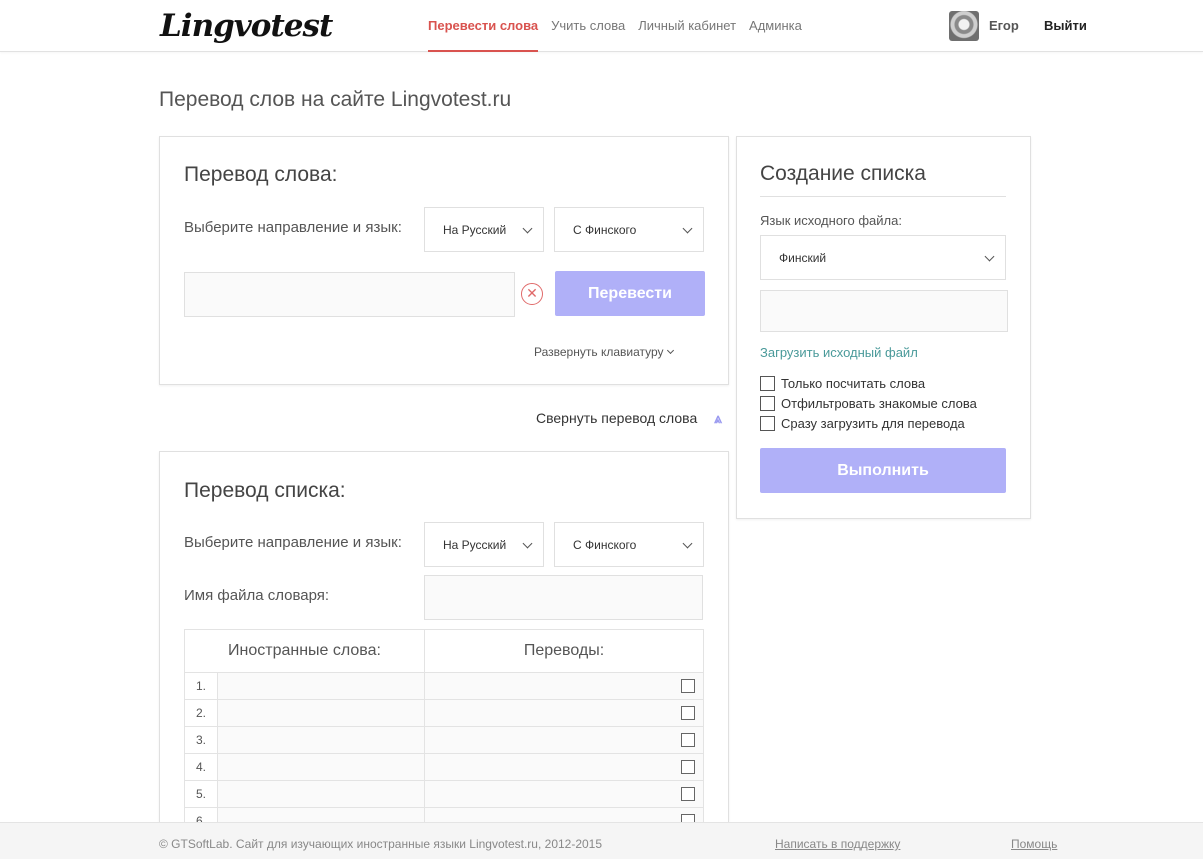 This screenshot has width=1203, height=859. What do you see at coordinates (718, 418) in the screenshot?
I see `collapse-arrow-icon: ⩓` at bounding box center [718, 418].